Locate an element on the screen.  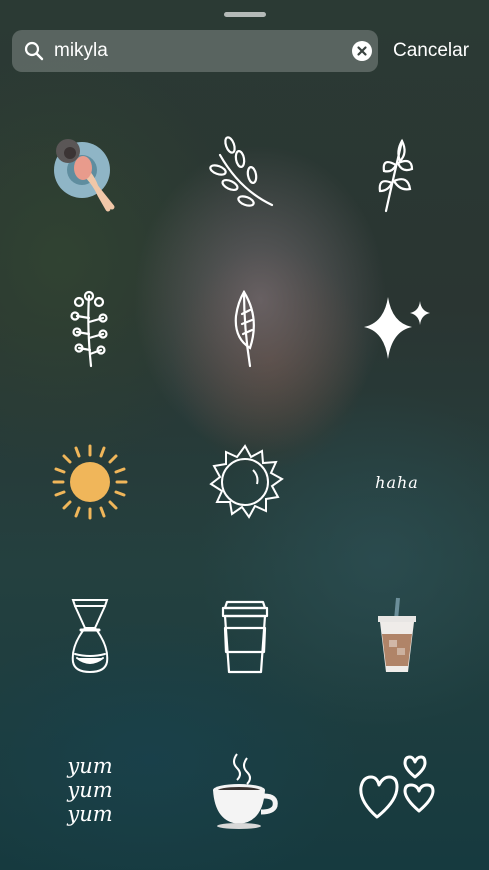
search-bar: mikyla is located at coordinates (195, 51).